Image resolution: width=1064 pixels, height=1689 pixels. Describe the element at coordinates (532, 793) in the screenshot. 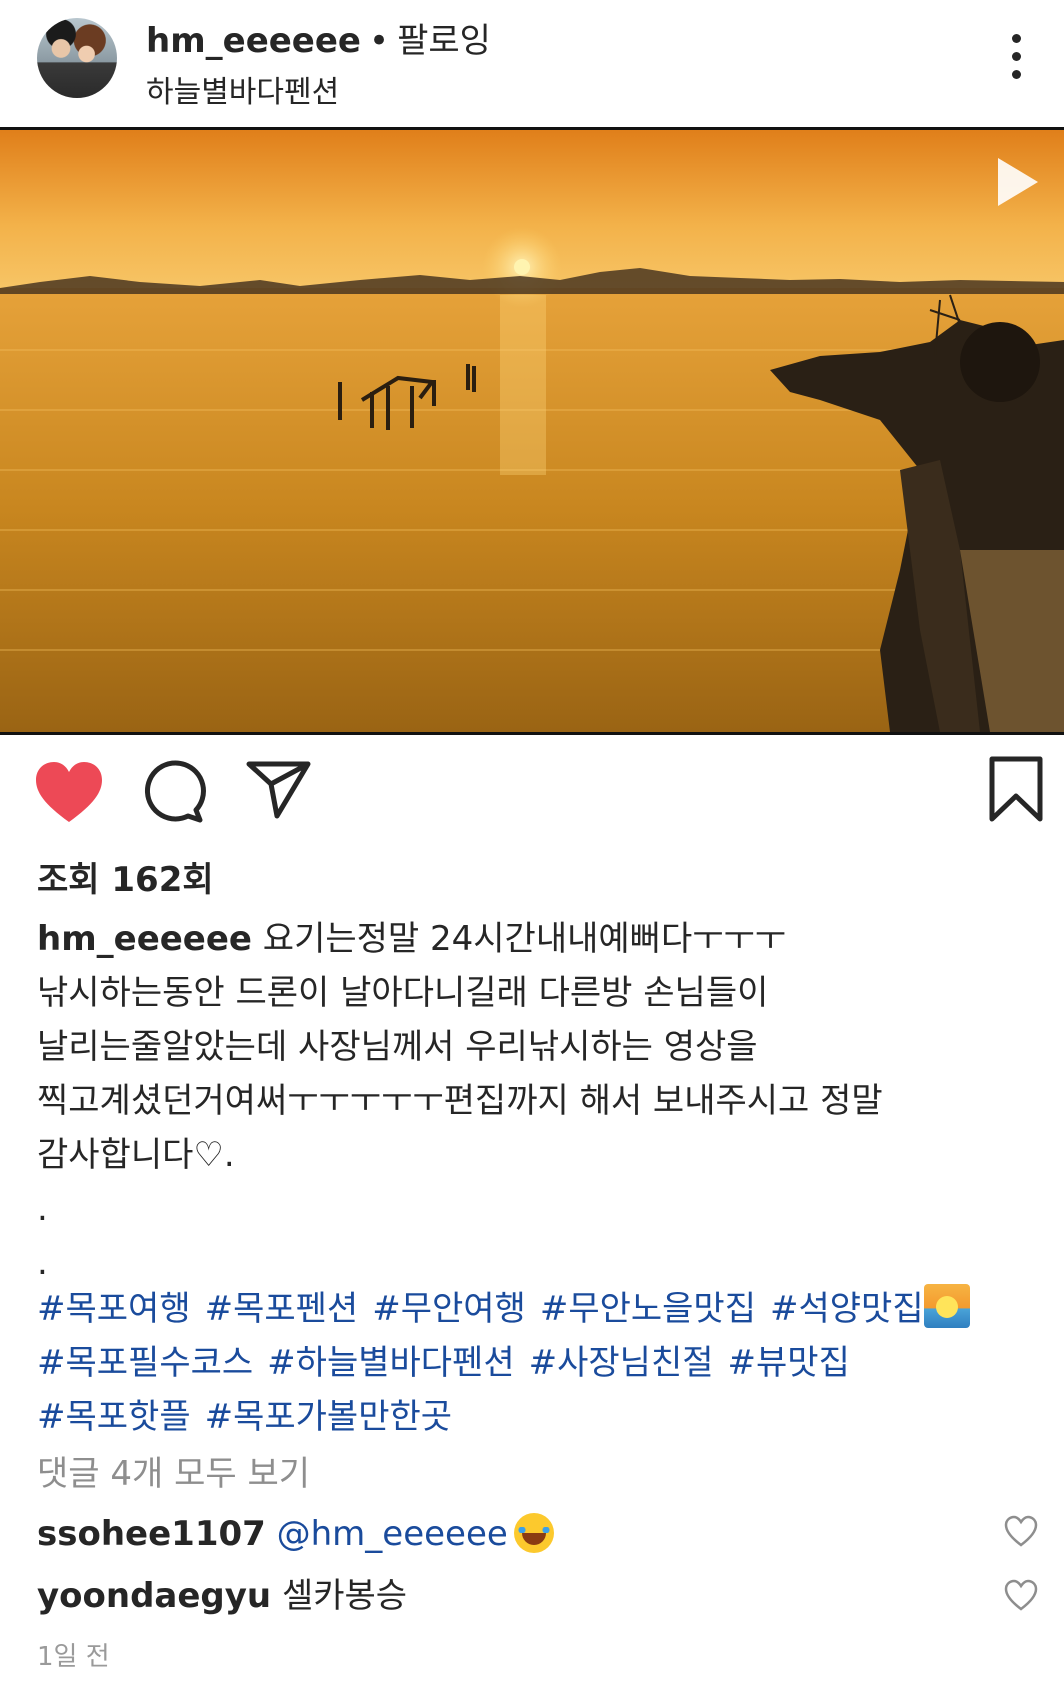

I see `action-bar` at that location.